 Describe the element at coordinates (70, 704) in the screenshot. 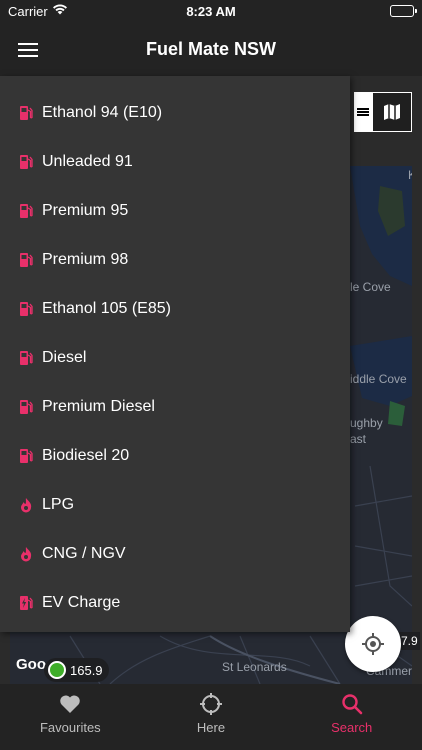

I see `heart-icon` at that location.